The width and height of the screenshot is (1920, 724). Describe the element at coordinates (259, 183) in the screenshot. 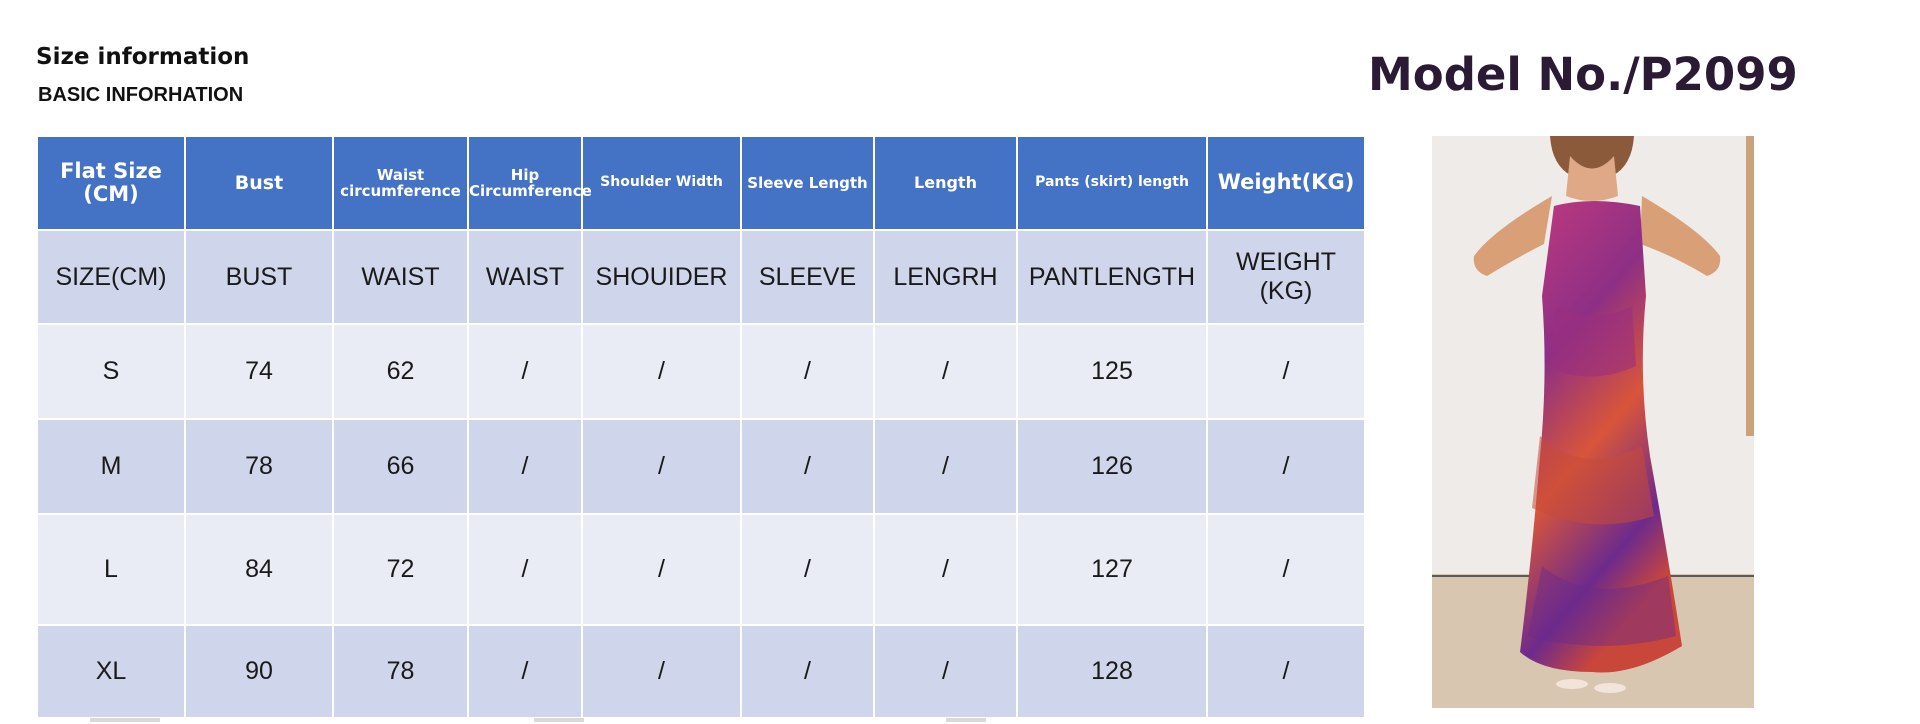

I see `column-header: Bust` at that location.